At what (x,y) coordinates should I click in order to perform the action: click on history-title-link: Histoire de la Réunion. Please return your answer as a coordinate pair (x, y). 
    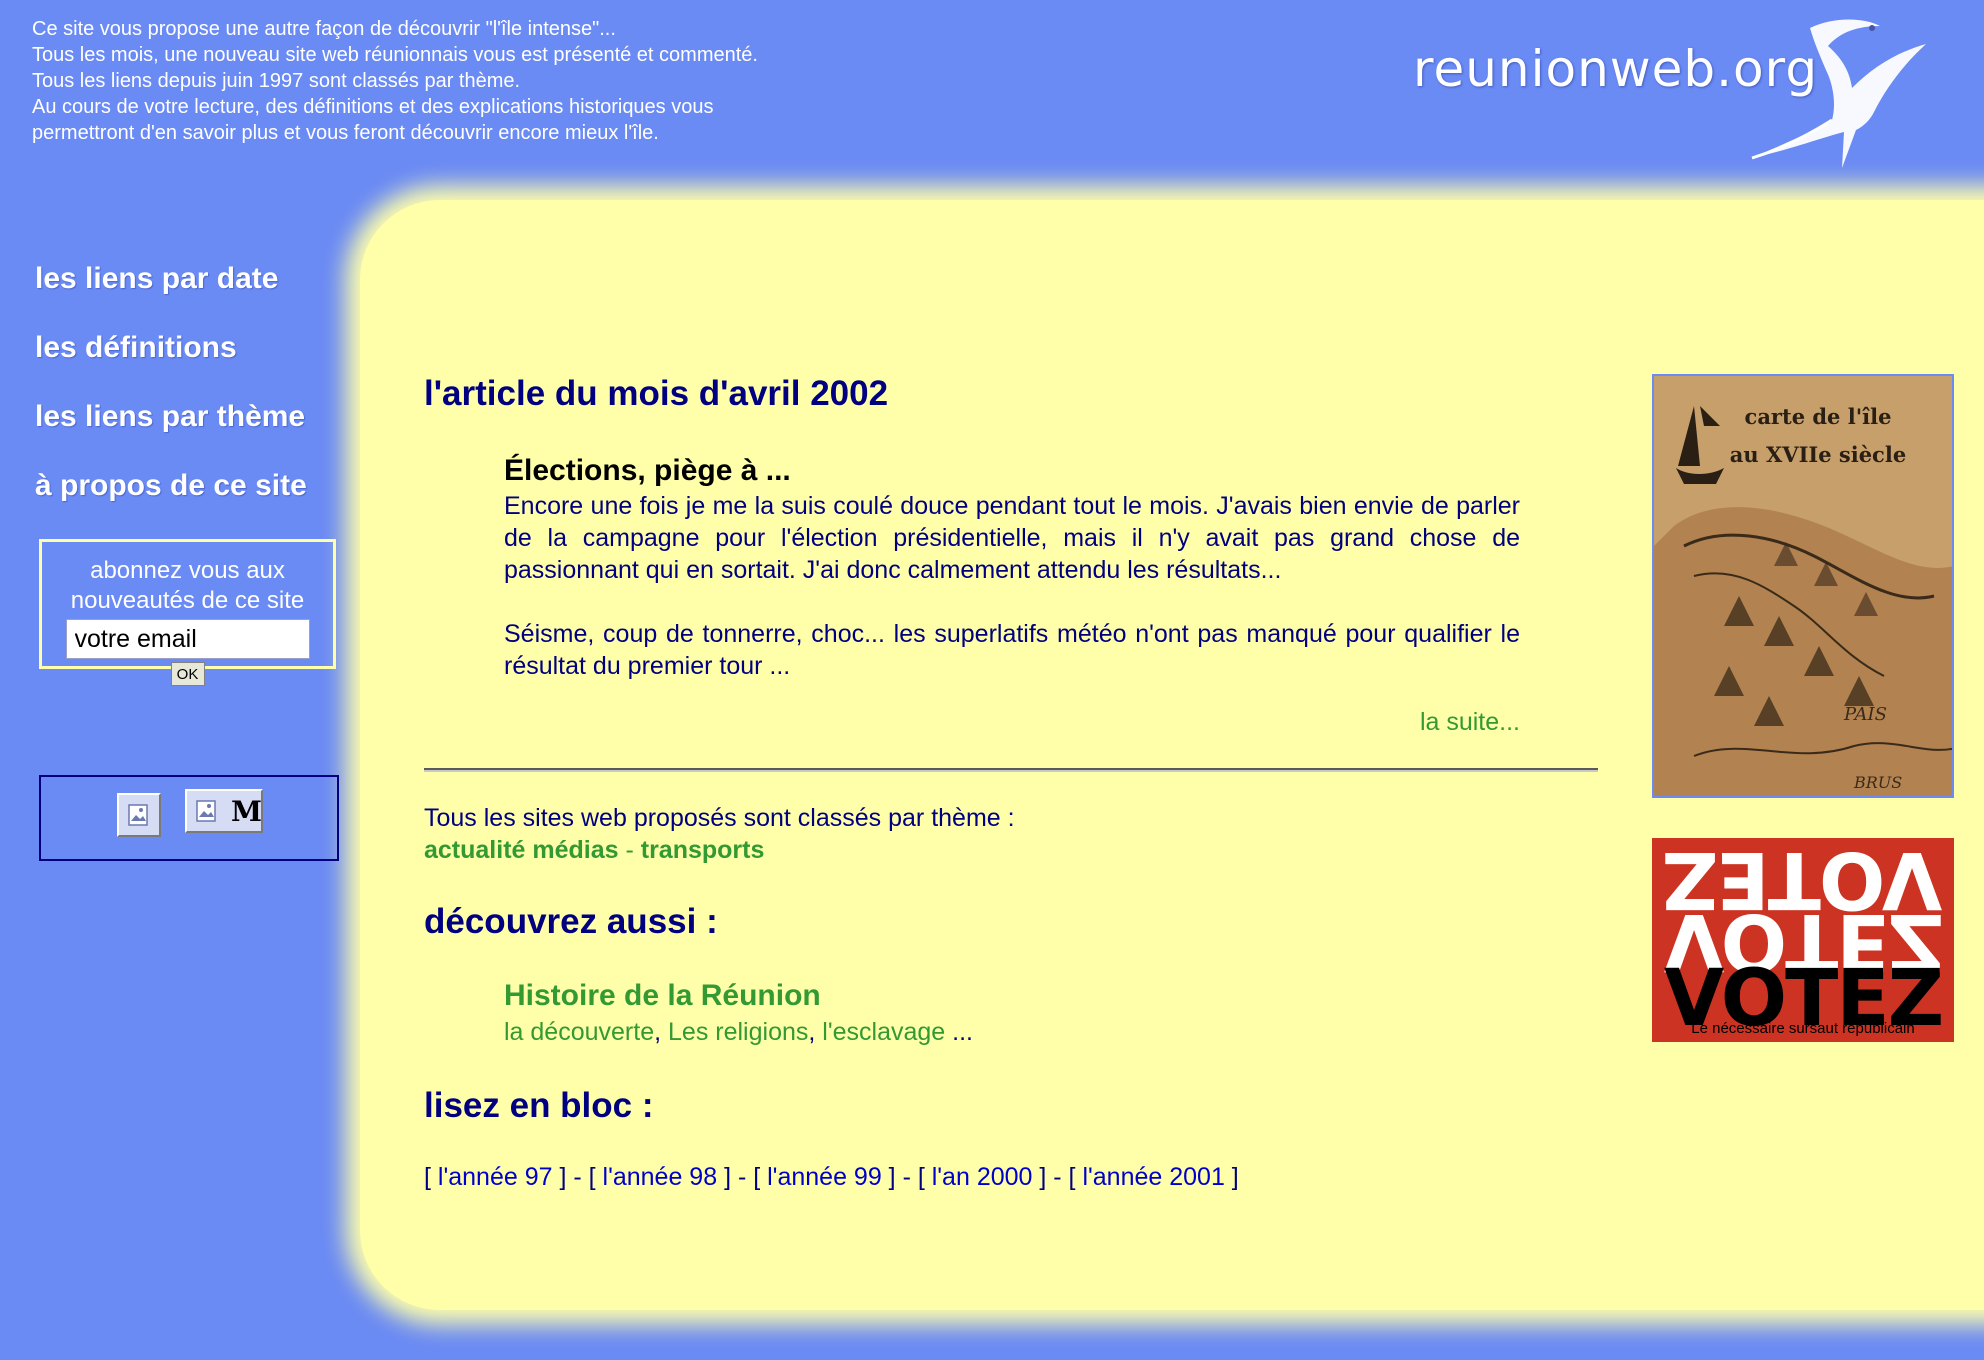
    Looking at the image, I should click on (738, 996).